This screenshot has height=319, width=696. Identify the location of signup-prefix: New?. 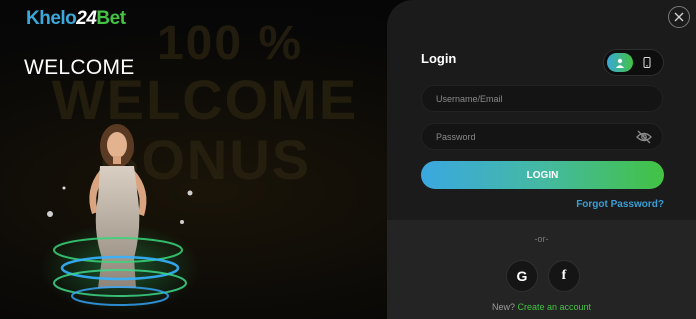
(503, 307).